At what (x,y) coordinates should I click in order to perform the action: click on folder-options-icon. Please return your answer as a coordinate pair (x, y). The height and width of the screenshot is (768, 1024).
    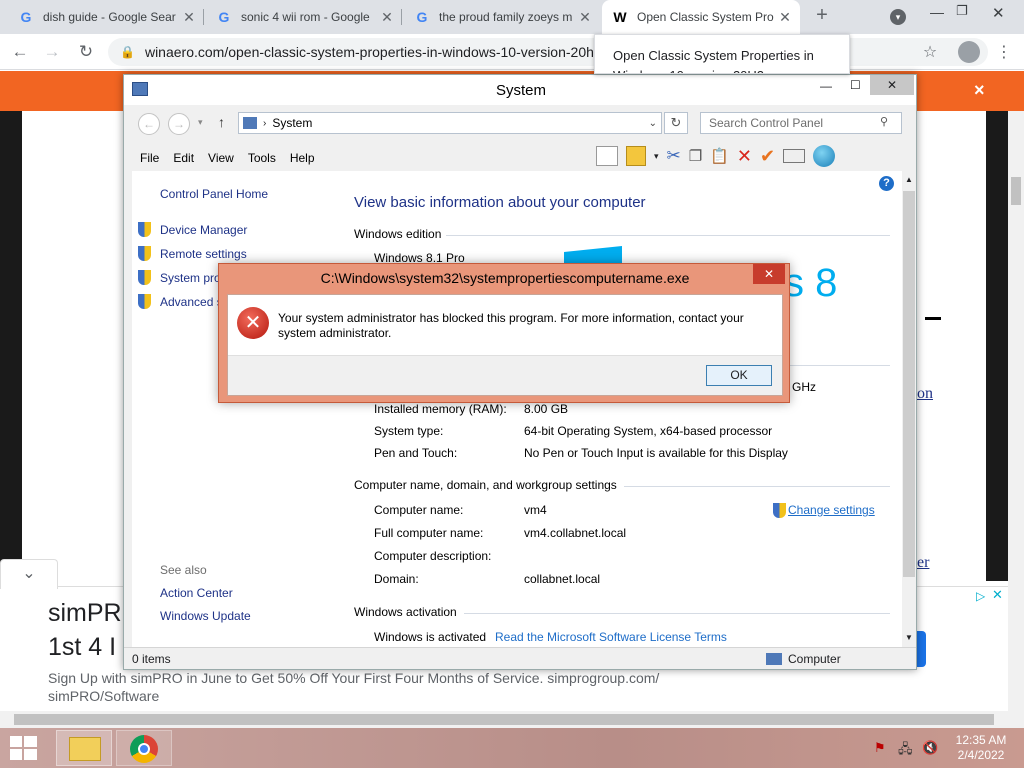
    Looking at the image, I should click on (636, 156).